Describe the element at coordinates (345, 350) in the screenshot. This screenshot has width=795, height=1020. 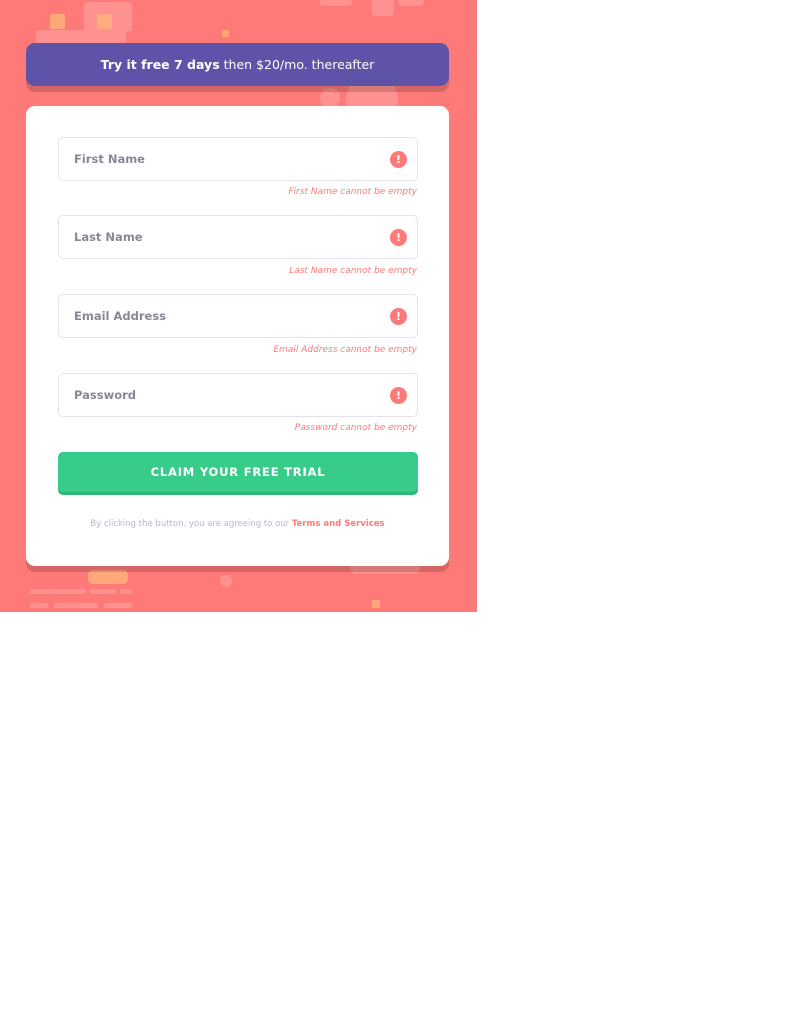
I see `email-error: Email Address cannot be empty` at that location.